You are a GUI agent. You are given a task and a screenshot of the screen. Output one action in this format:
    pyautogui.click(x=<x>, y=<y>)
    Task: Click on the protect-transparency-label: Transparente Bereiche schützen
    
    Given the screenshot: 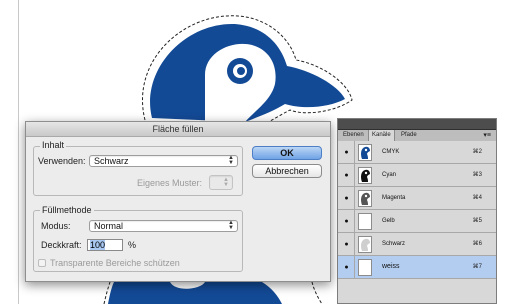 What is the action you would take?
    pyautogui.click(x=115, y=263)
    